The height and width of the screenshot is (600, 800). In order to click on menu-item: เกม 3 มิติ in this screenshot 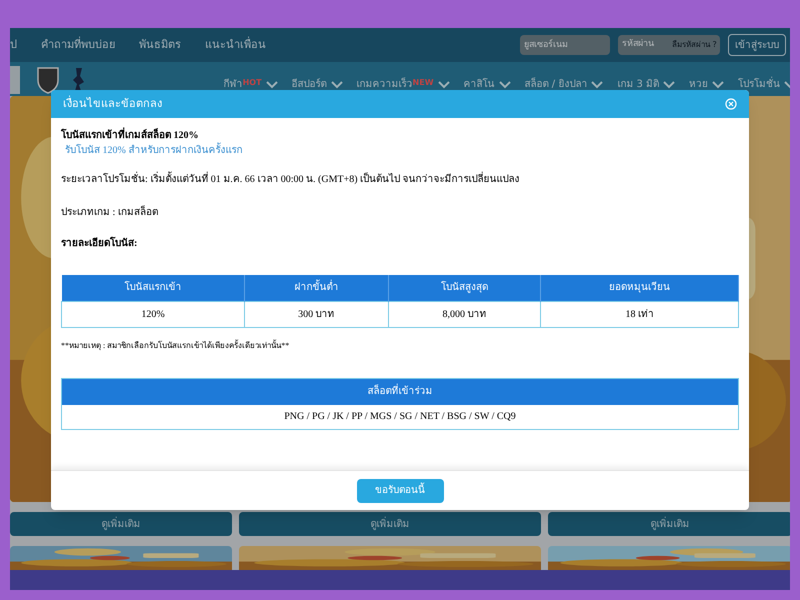, I will do `click(638, 84)`.